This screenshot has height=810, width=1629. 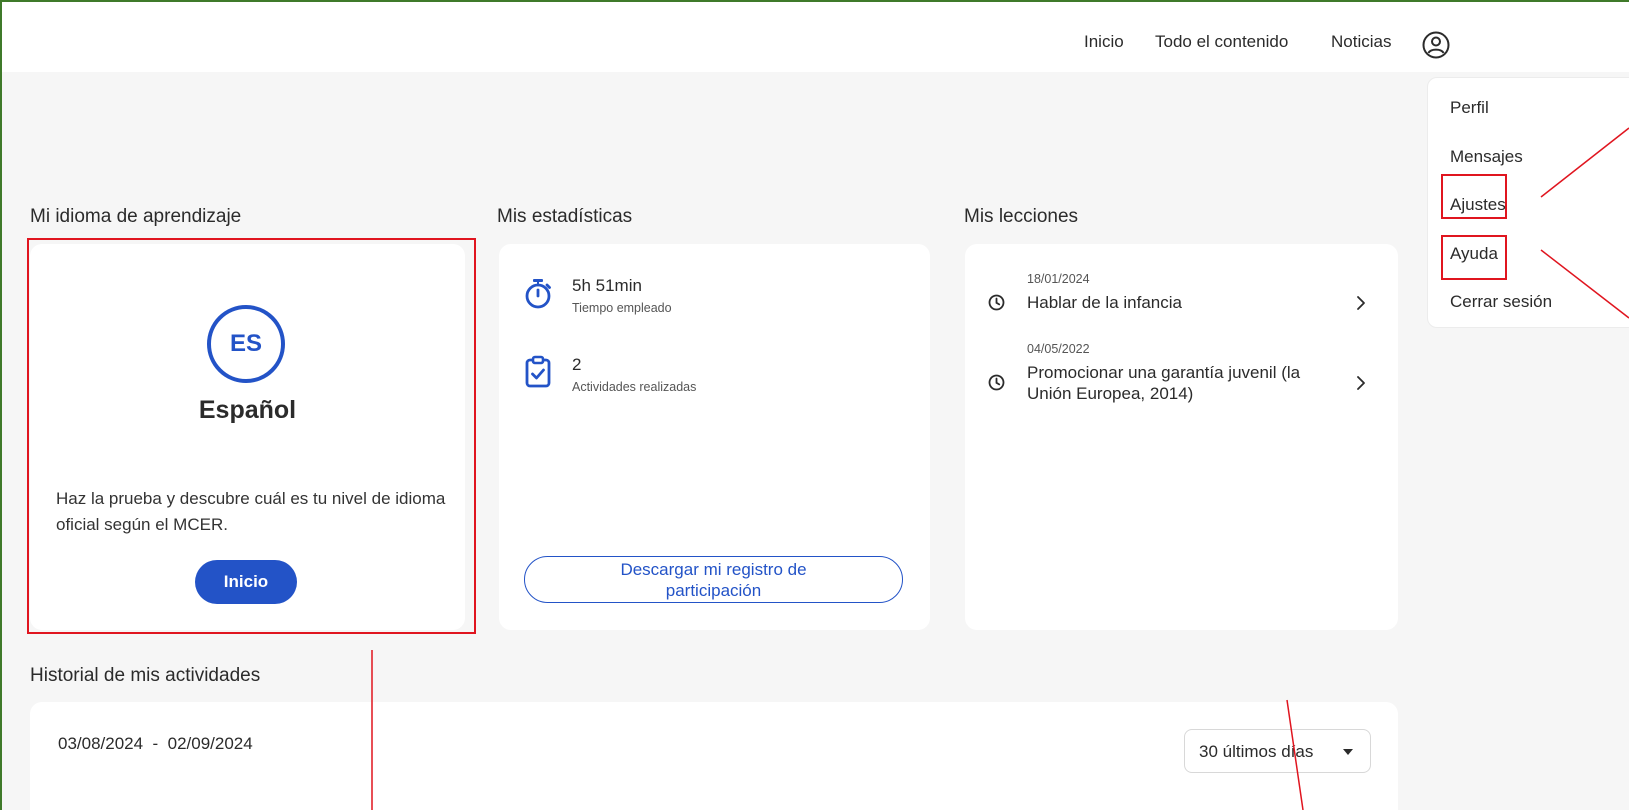 What do you see at coordinates (577, 364) in the screenshot?
I see `activities-value: 2` at bounding box center [577, 364].